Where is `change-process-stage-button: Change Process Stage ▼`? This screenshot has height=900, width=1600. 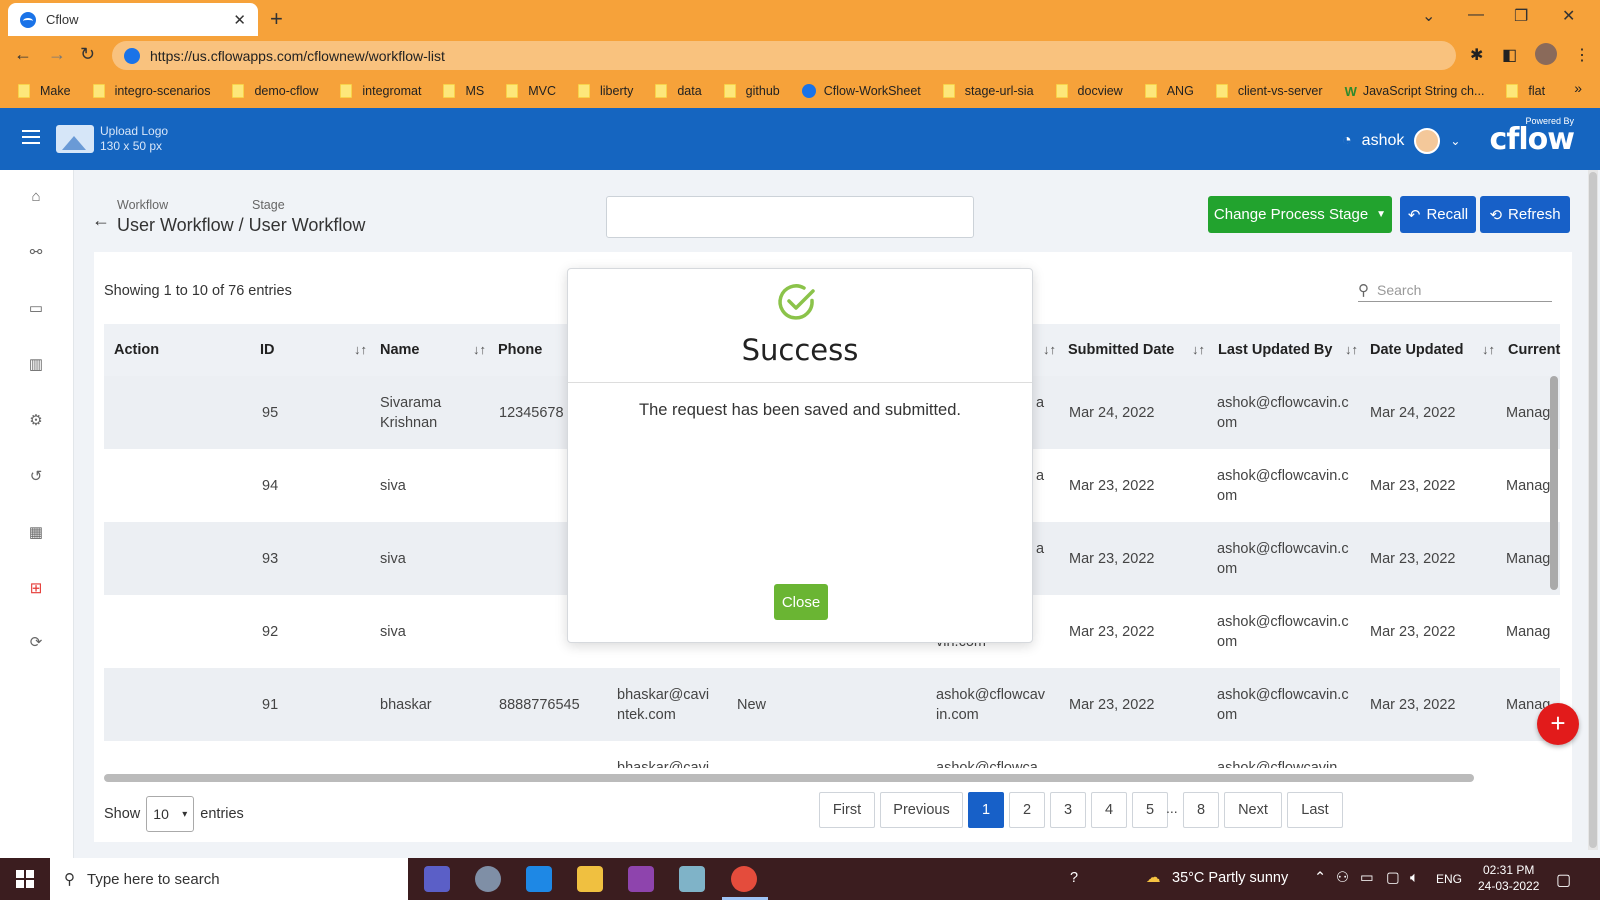 change-process-stage-button: Change Process Stage ▼ is located at coordinates (1300, 214).